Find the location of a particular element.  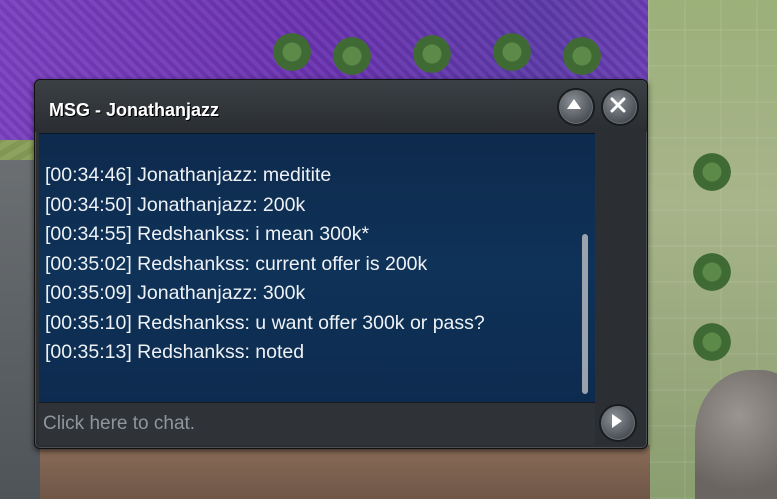

chevron-up-icon is located at coordinates (574, 104).